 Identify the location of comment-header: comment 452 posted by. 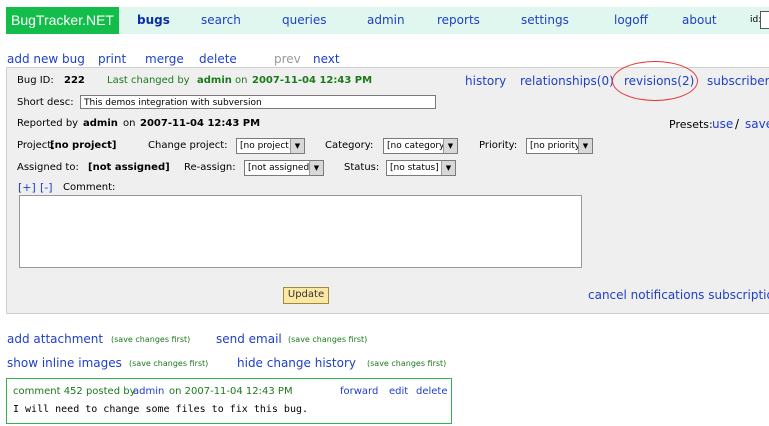
(74, 391).